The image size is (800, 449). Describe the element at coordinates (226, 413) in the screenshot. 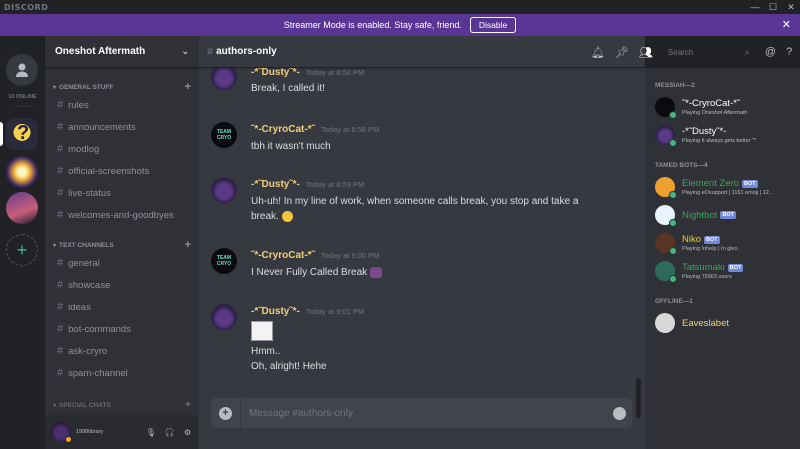

I see `upload-button: +` at that location.